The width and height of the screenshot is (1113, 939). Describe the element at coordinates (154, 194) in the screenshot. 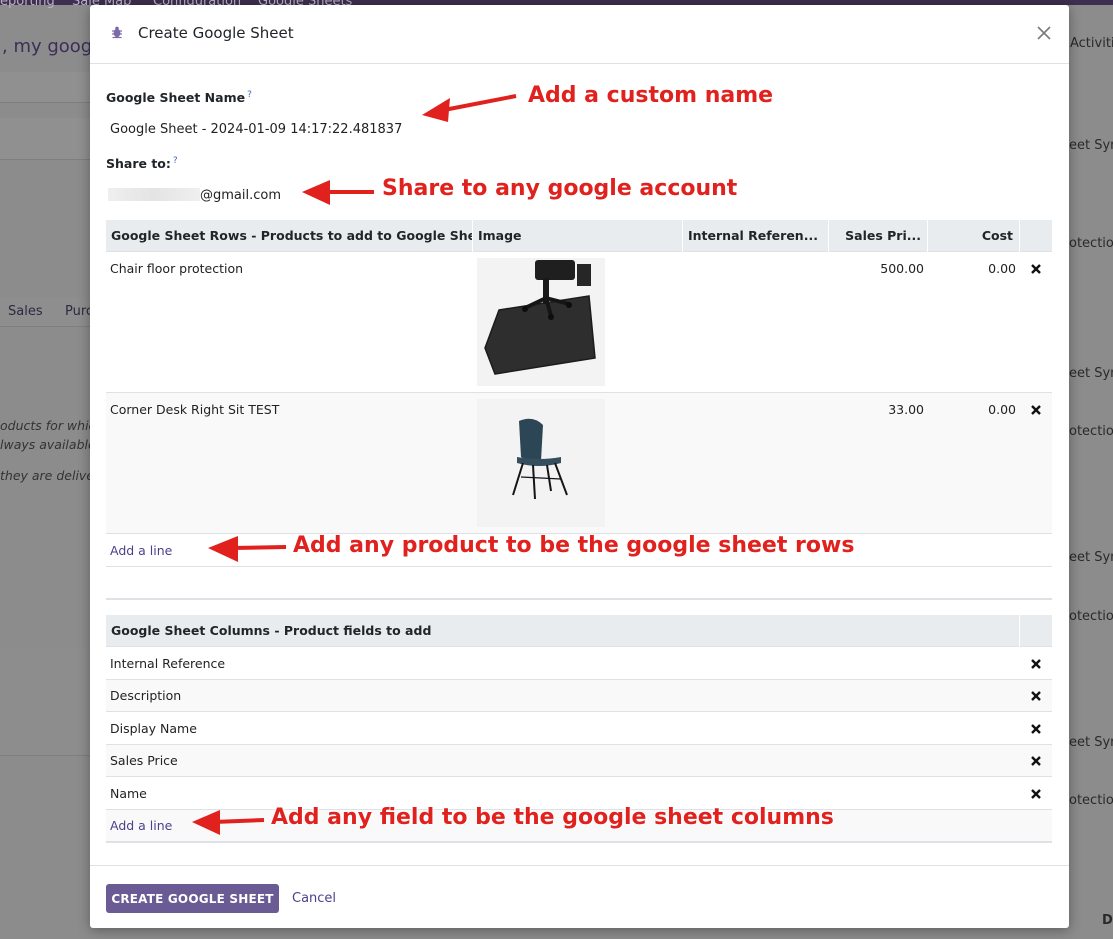

I see `redacted-email` at that location.